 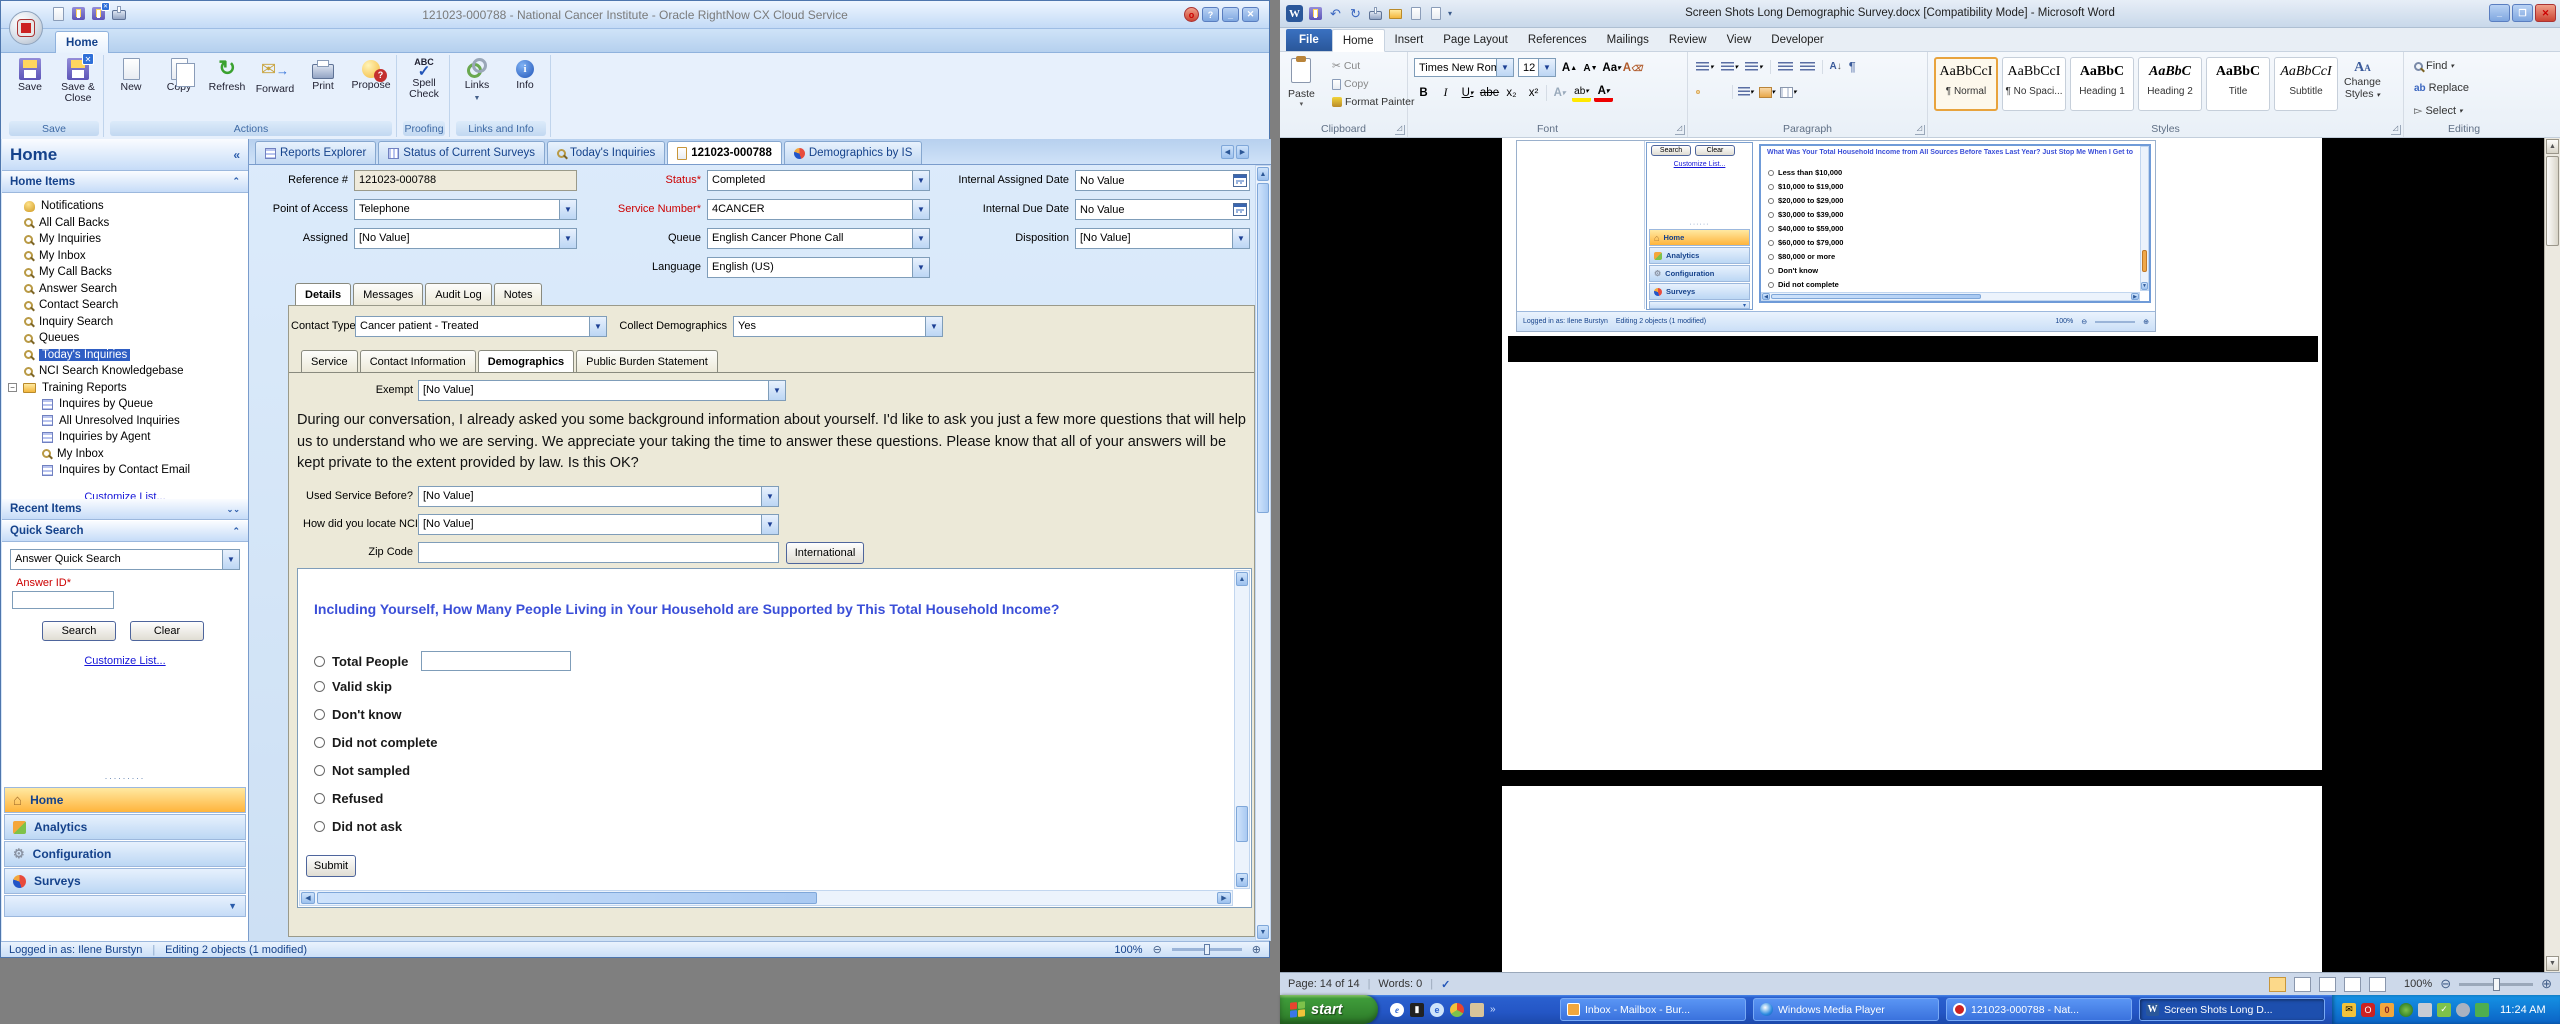 I want to click on tray-volume-icon, so click(x=2463, y=1009).